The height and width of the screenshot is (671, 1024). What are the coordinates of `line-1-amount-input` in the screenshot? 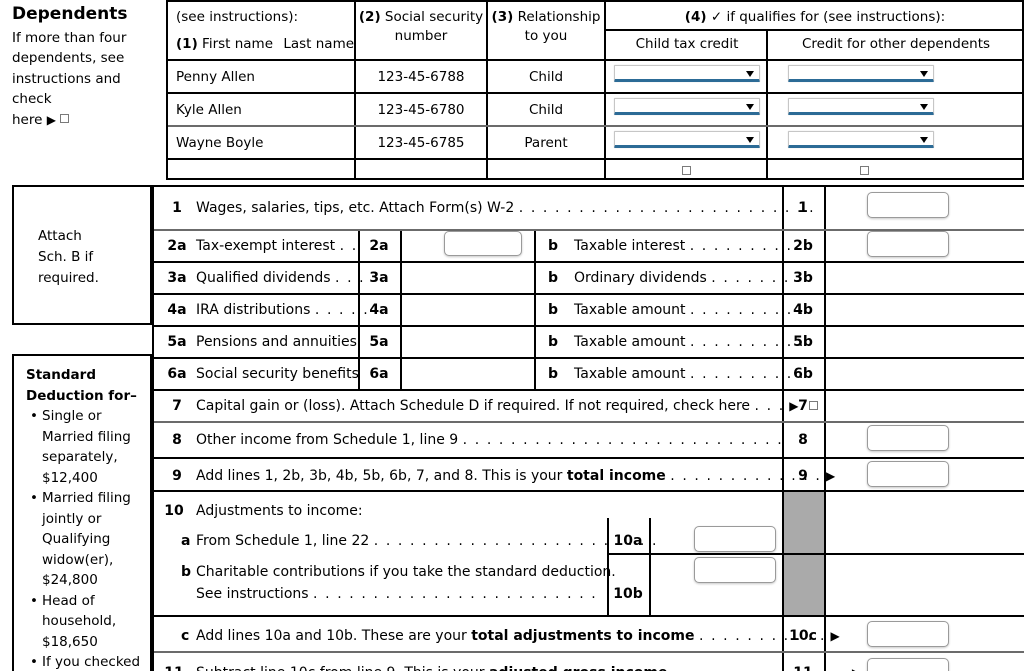 It's located at (908, 205).